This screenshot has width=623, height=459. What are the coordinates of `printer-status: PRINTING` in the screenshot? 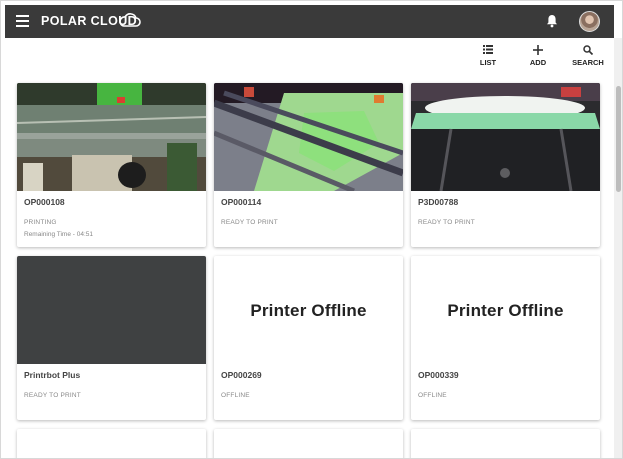 It's located at (40, 222).